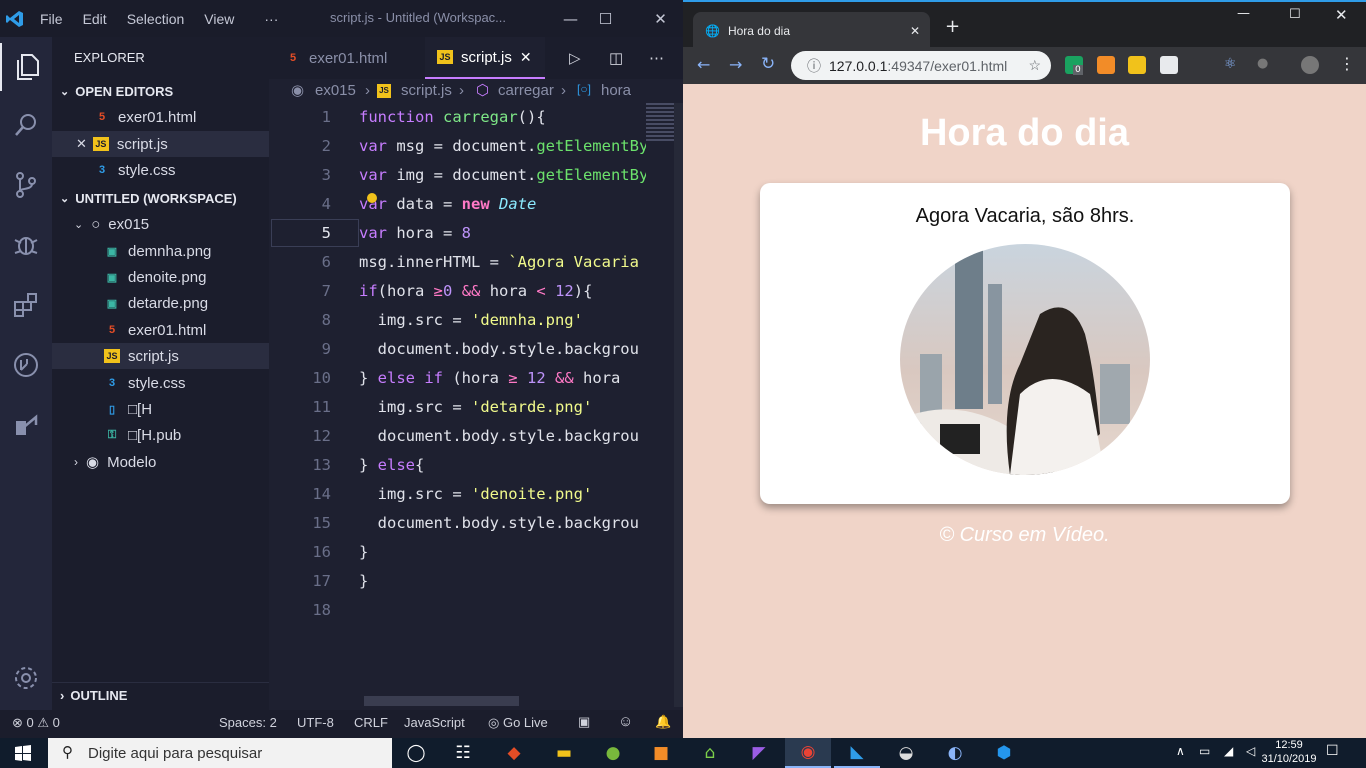  I want to click on code-line: img.src = 'denoite.png', so click(476, 494).